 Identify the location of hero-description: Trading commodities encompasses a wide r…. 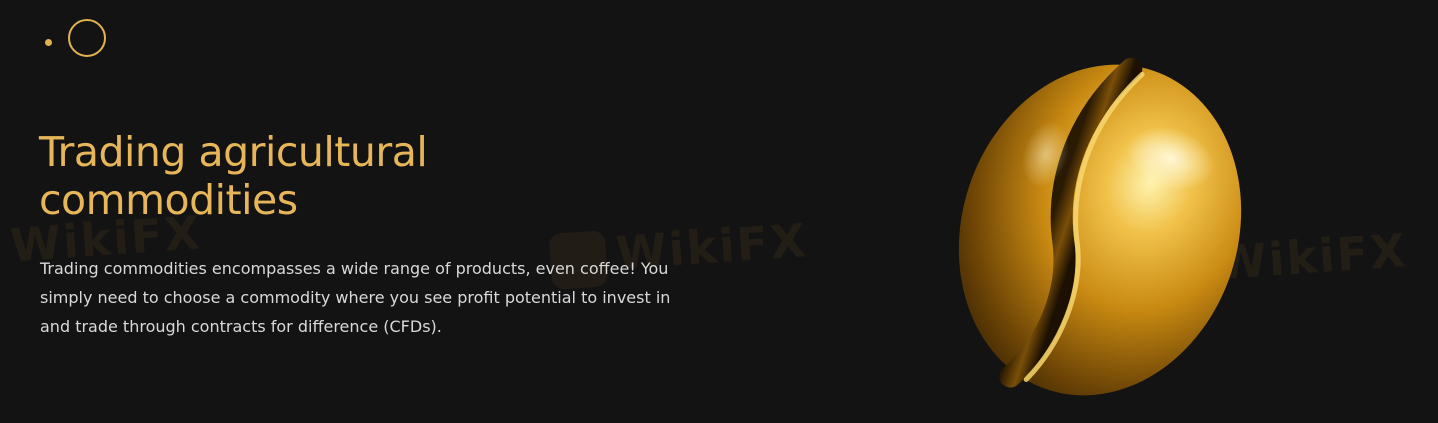
(370, 297).